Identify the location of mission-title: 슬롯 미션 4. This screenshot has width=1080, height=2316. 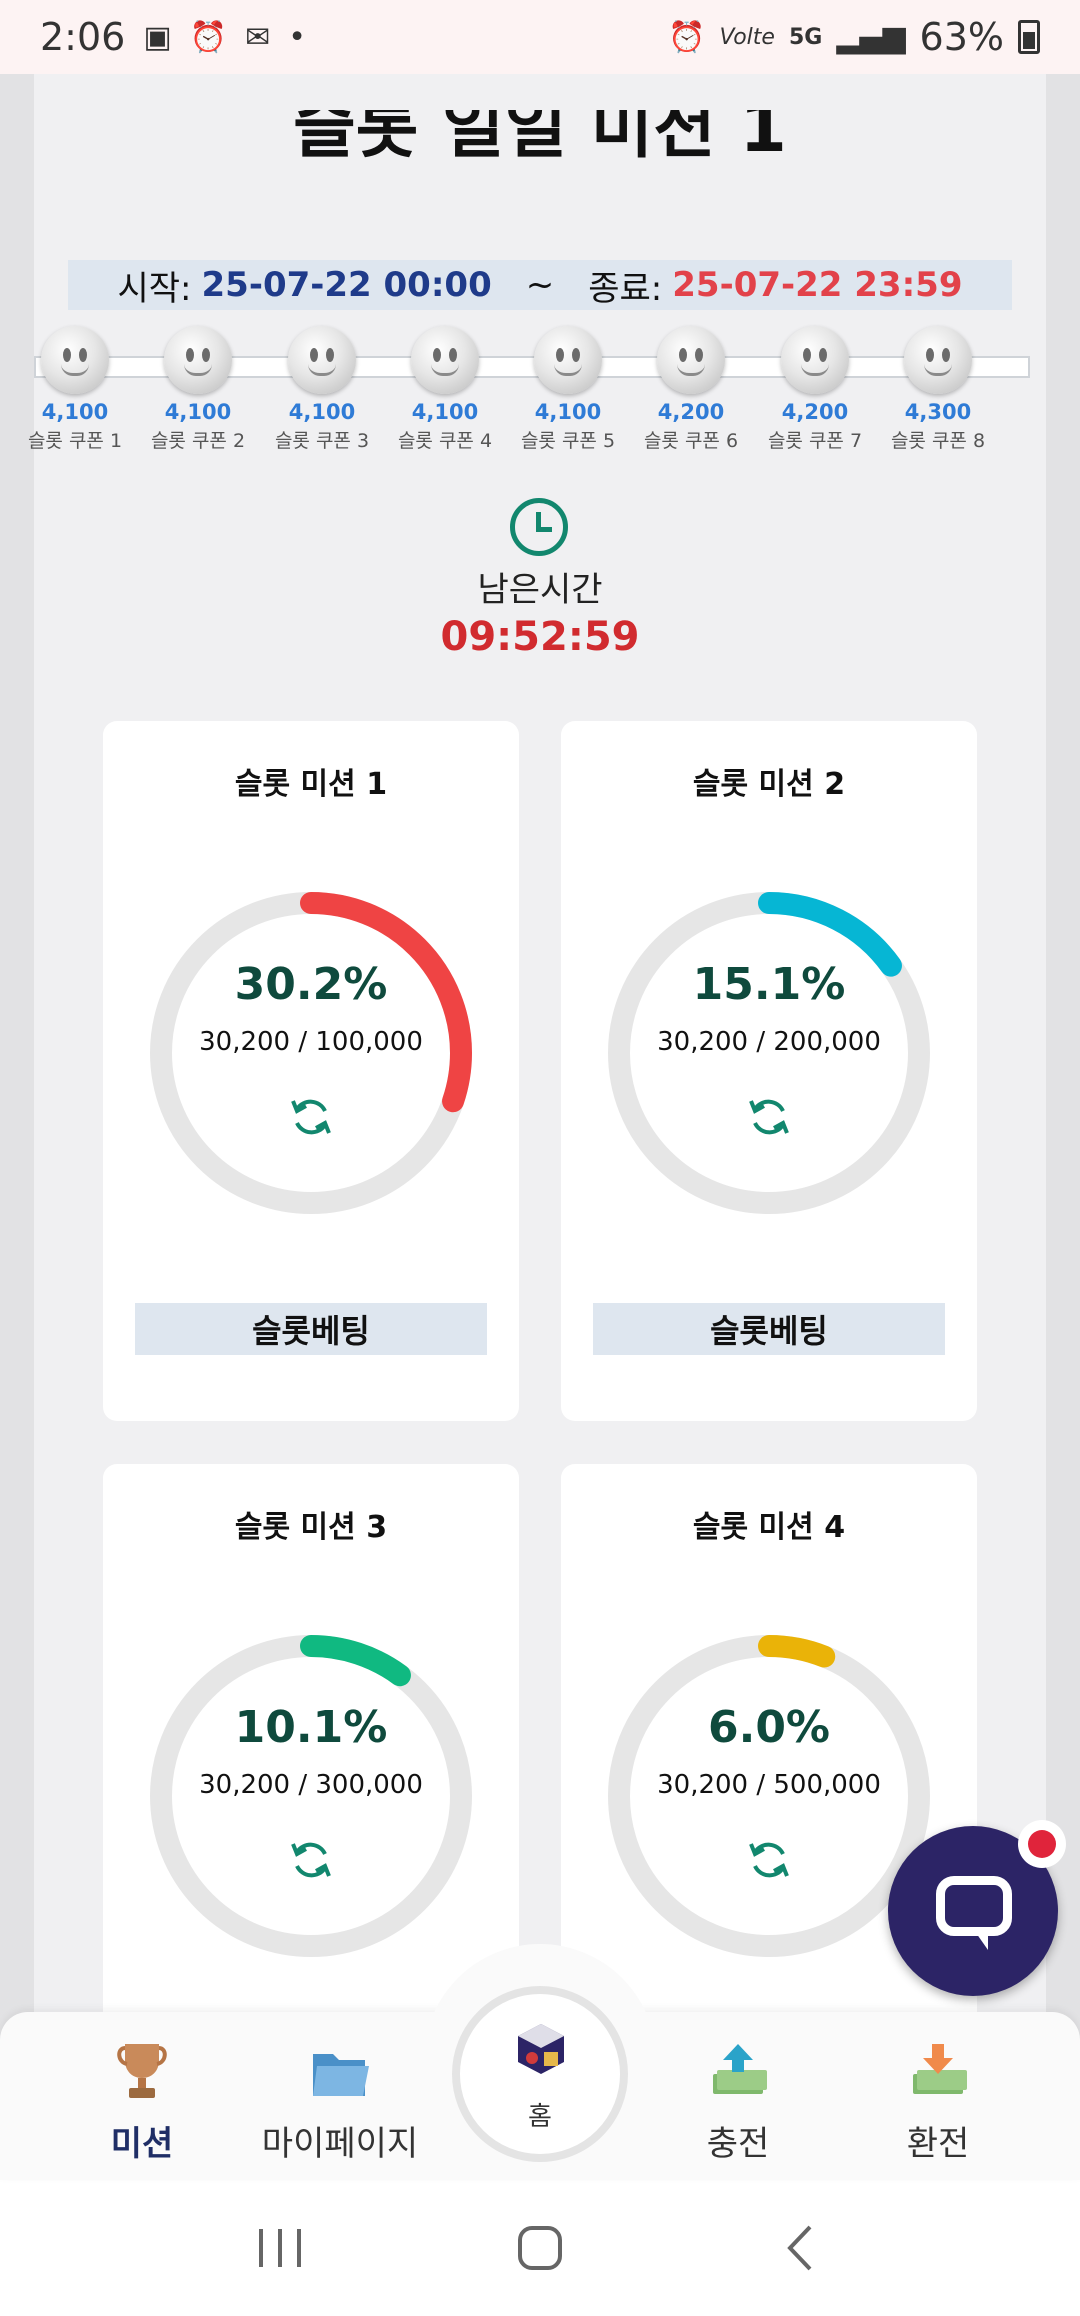
(769, 1527).